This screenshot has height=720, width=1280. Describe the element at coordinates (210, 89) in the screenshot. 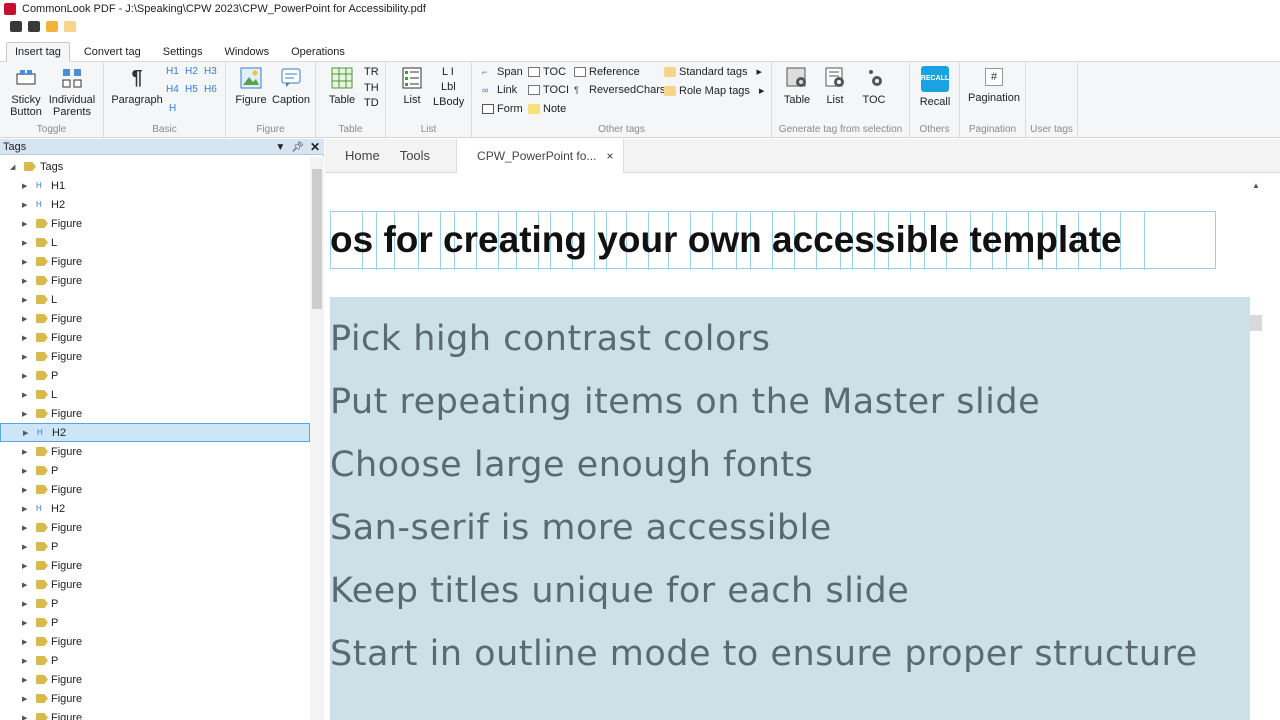

I see `h6-button: H6` at that location.